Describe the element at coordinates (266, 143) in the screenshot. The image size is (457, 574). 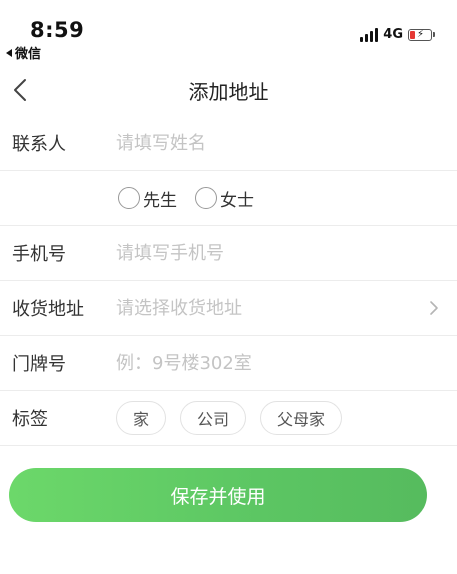
I see `contact-name-input` at that location.